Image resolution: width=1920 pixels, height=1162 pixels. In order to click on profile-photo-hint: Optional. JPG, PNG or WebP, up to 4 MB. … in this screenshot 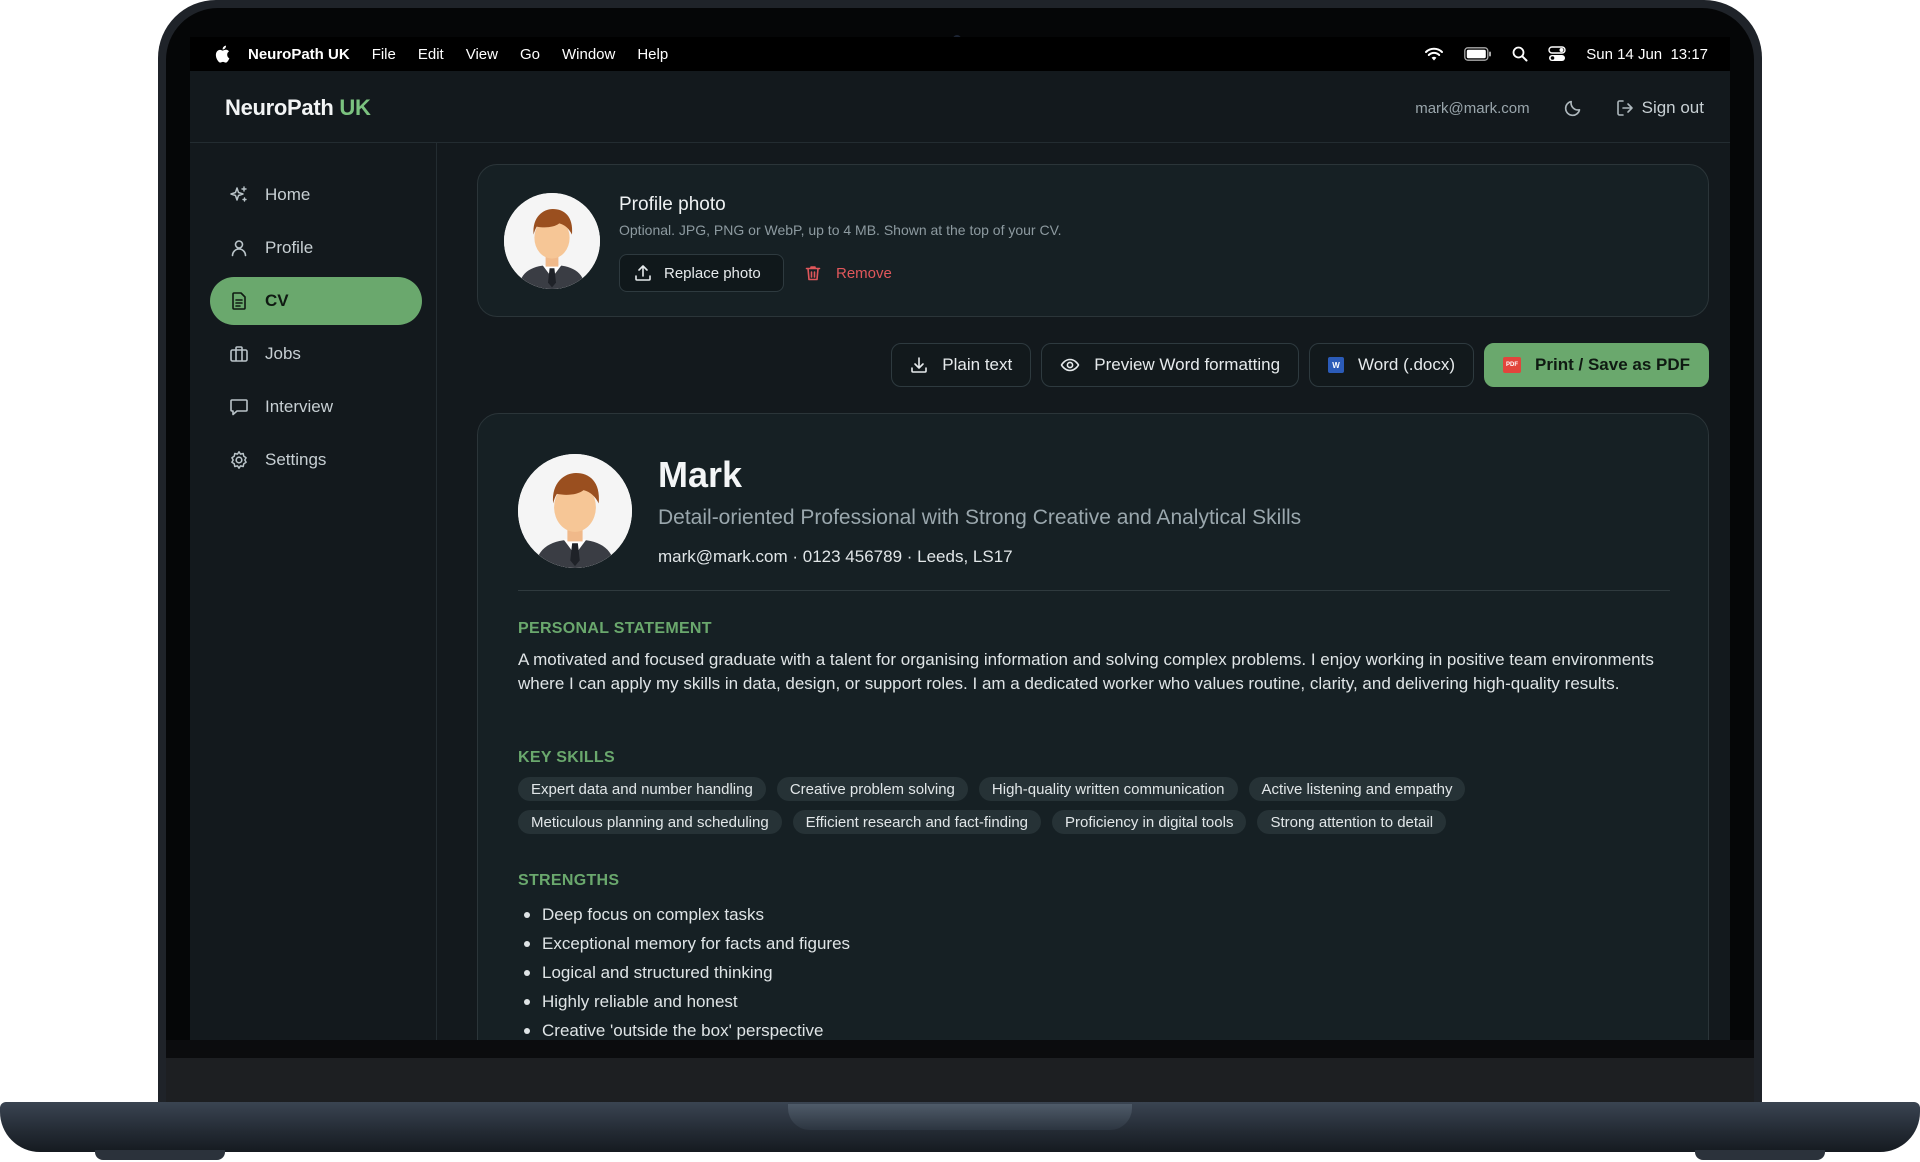, I will do `click(840, 230)`.